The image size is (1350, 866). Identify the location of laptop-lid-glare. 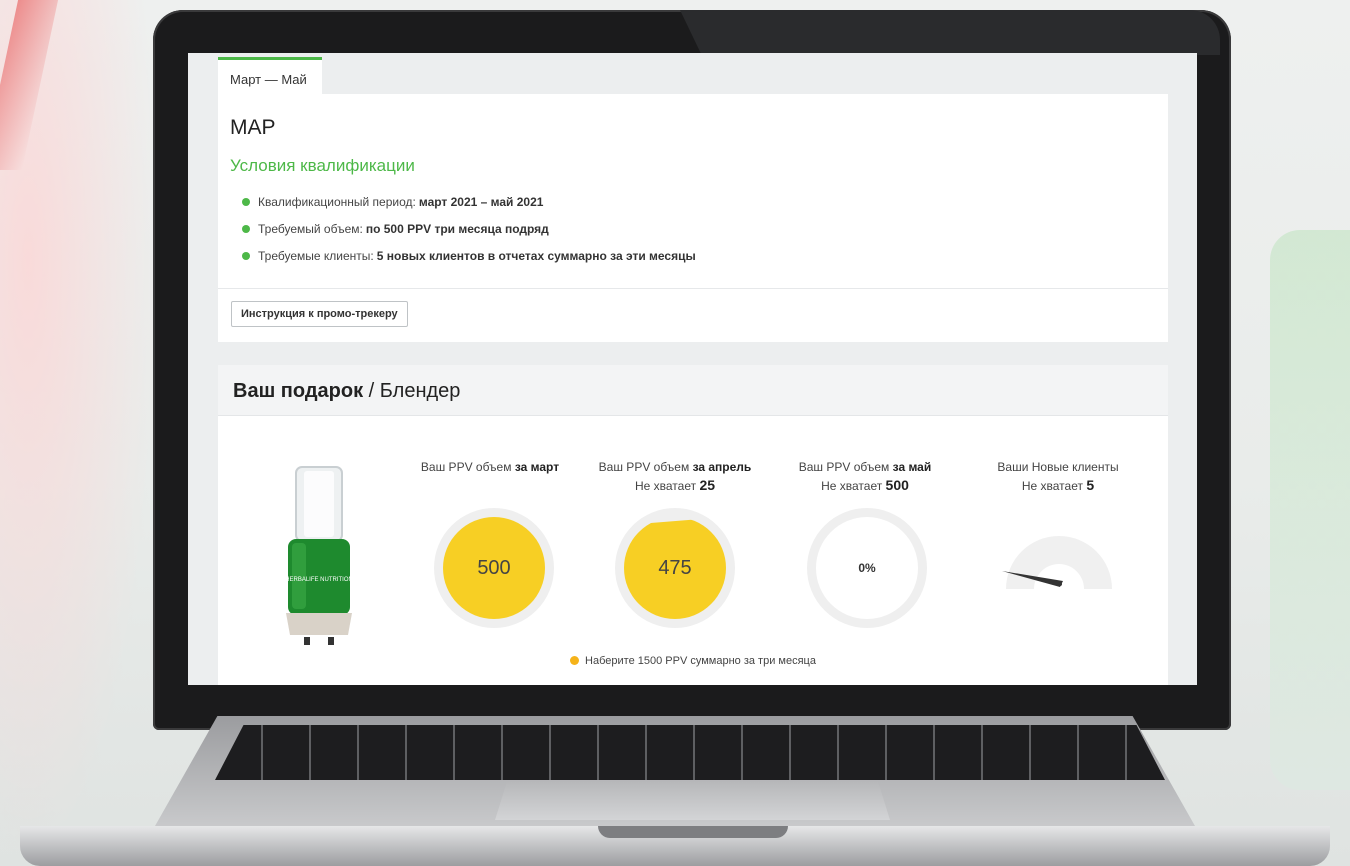
(950, 32).